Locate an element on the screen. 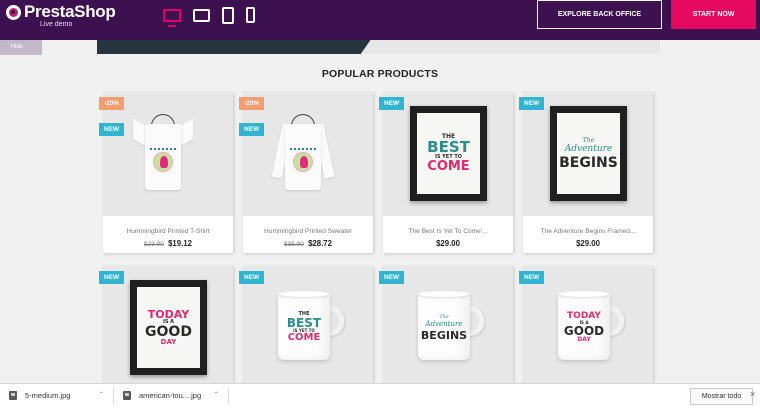 The width and height of the screenshot is (760, 408). framed-poster-image: The Adventure BEGINS is located at coordinates (588, 153).